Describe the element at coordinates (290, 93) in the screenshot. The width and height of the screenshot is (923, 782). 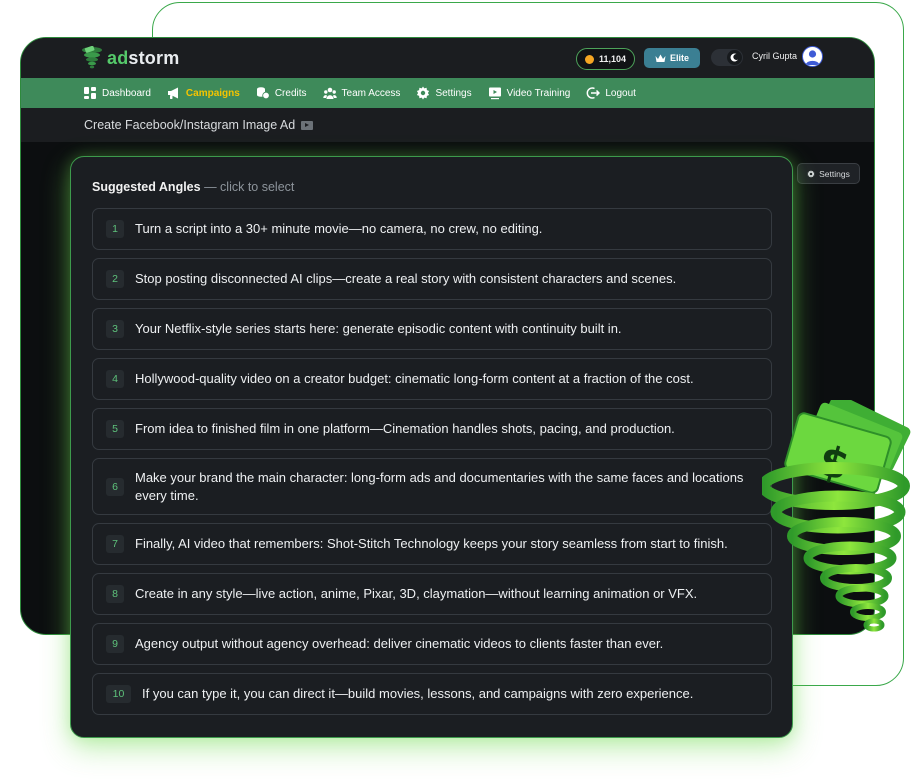
I see `nav-label-credits: Credits` at that location.